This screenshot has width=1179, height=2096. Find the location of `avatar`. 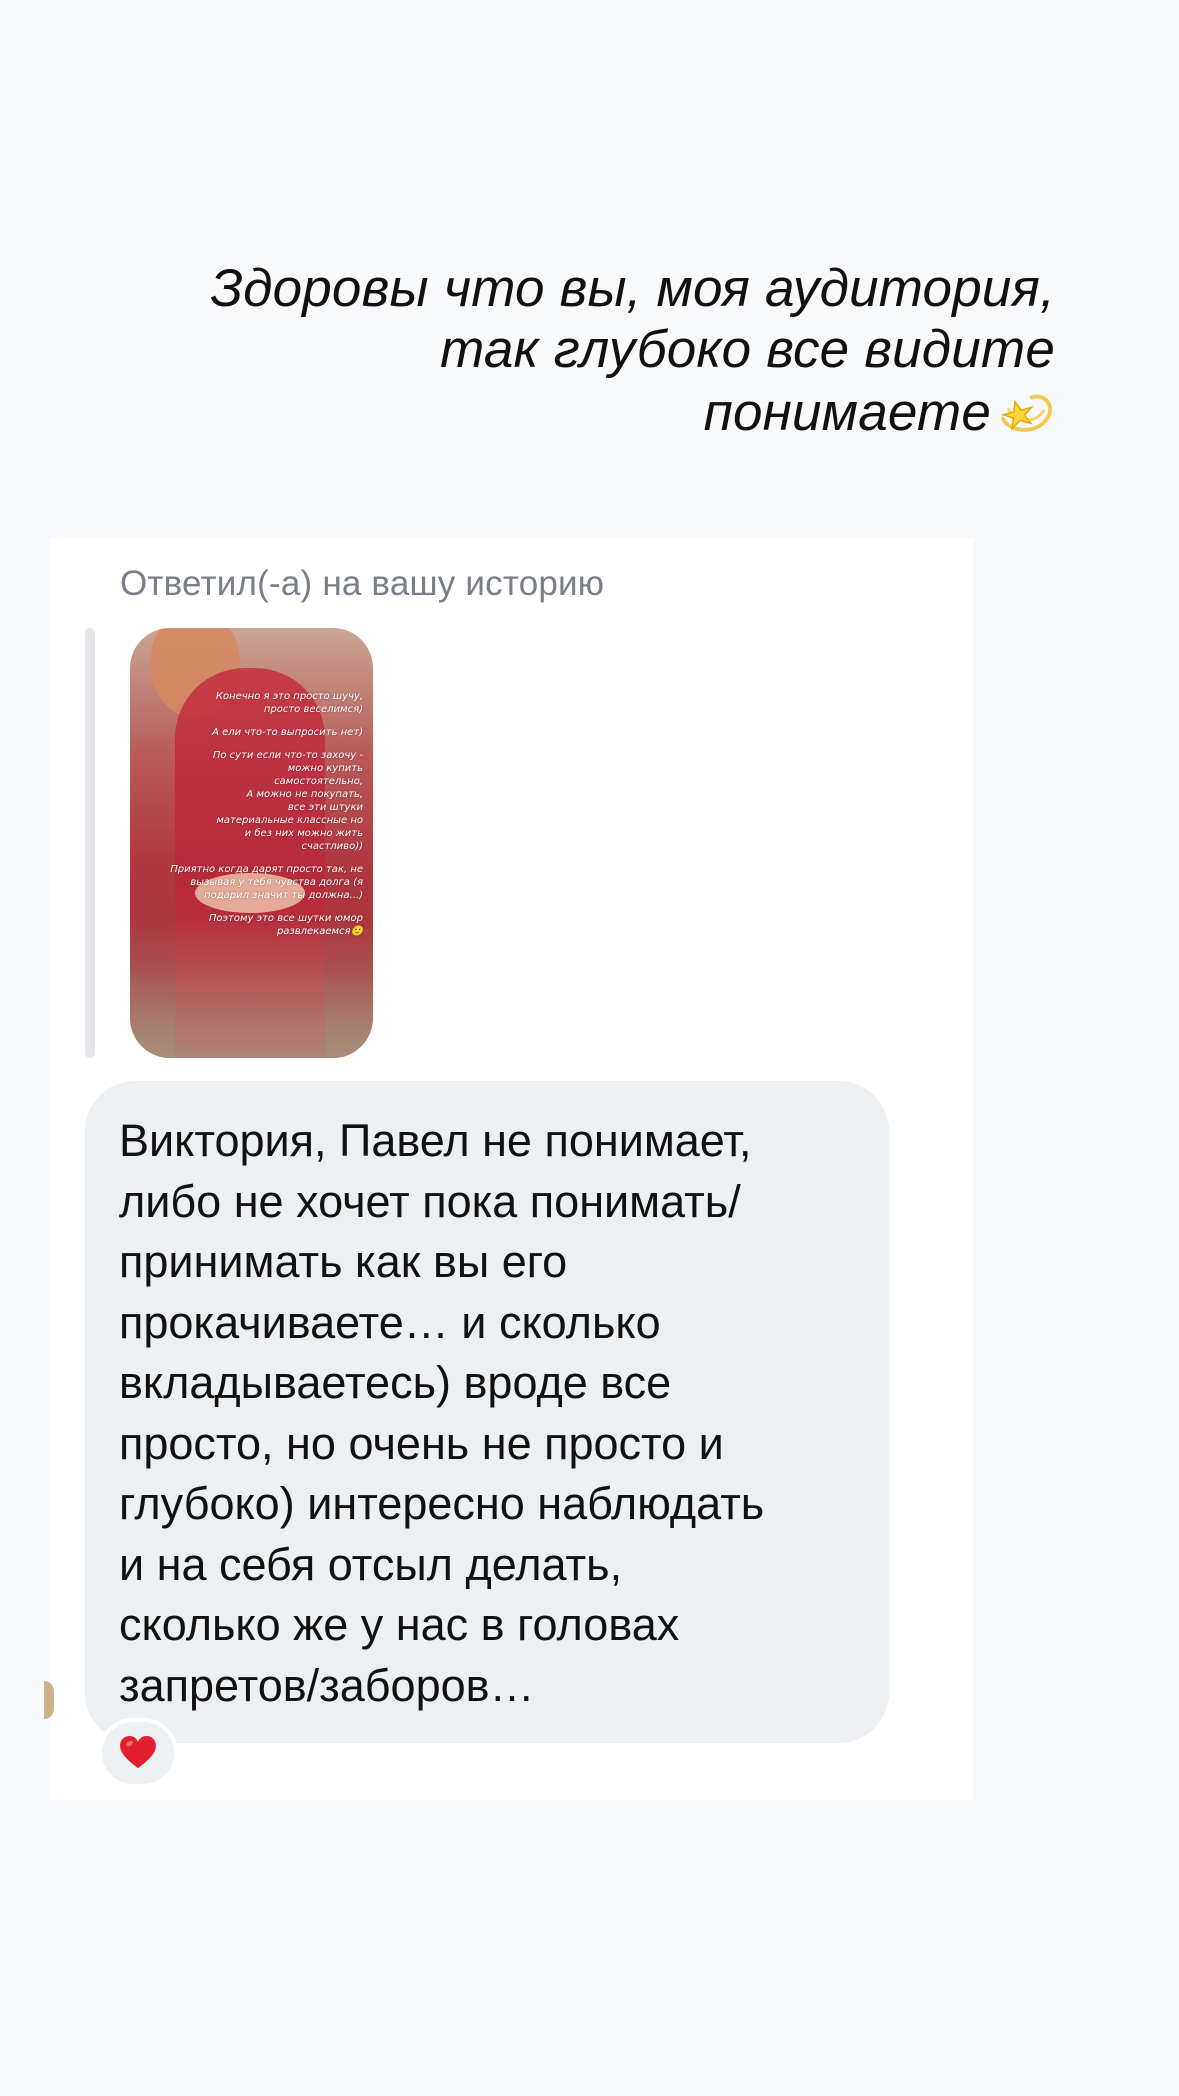

avatar is located at coordinates (49, 1700).